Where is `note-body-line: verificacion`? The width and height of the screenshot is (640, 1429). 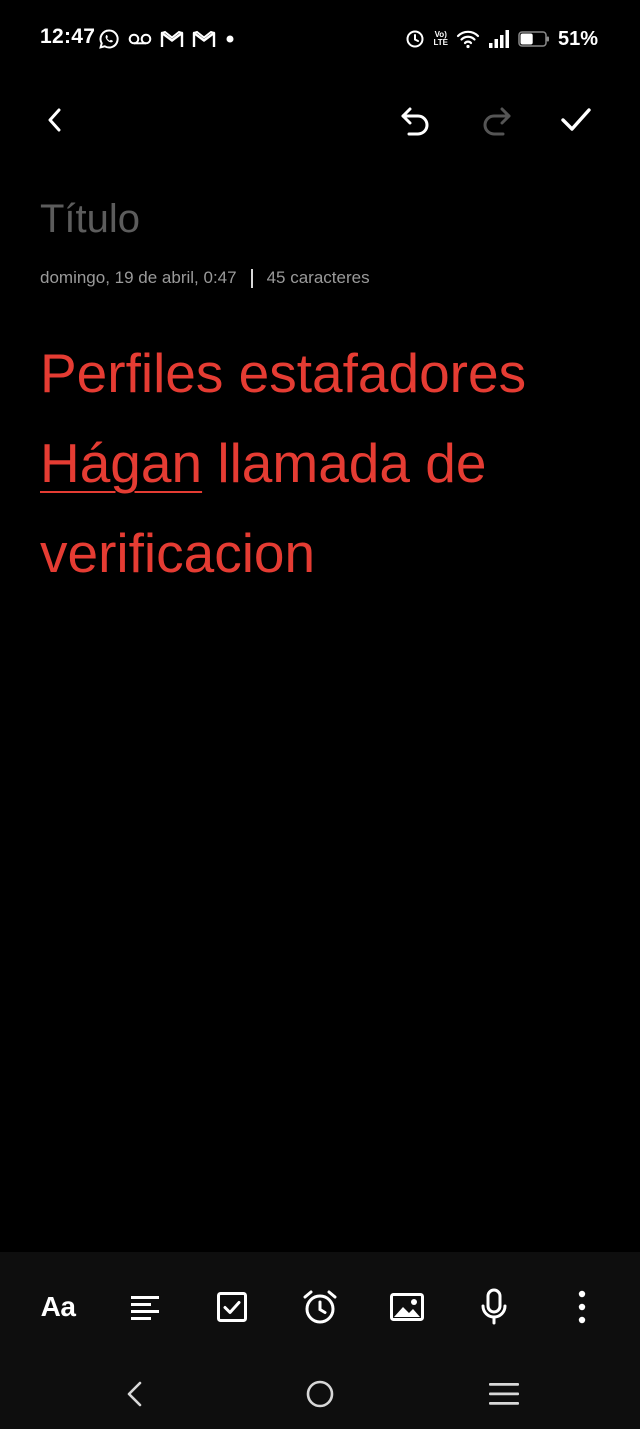
note-body-line: verificacion is located at coordinates (325, 553).